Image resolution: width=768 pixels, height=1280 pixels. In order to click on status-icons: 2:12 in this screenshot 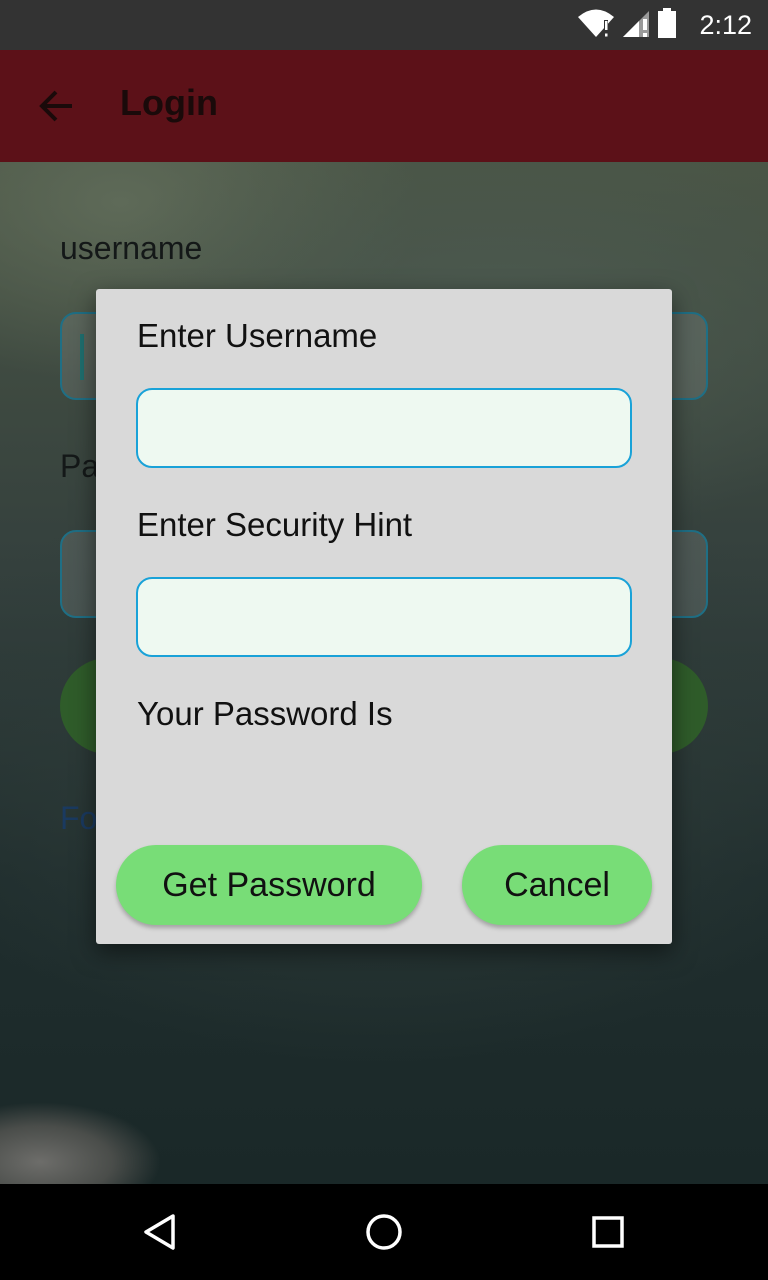, I will do `click(664, 25)`.